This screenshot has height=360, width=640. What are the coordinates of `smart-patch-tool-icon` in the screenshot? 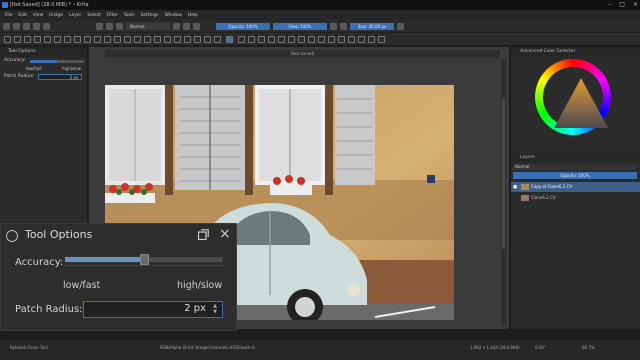 It's located at (207, 39).